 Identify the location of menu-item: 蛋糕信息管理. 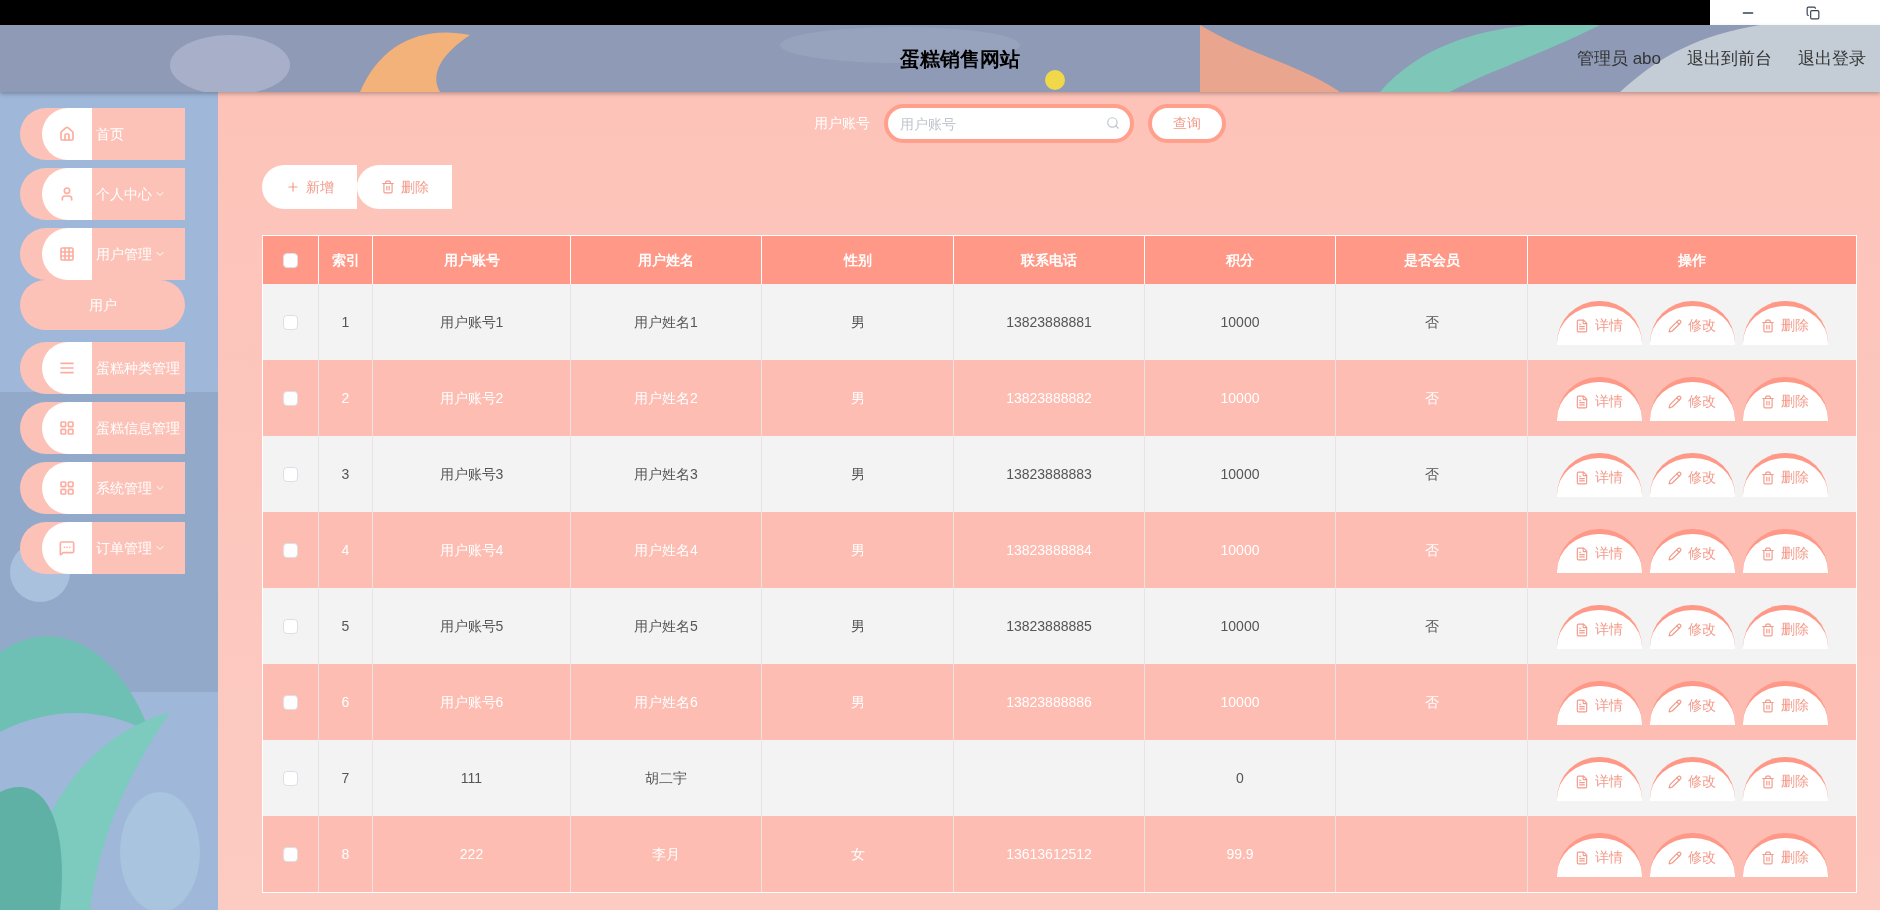
(102, 428).